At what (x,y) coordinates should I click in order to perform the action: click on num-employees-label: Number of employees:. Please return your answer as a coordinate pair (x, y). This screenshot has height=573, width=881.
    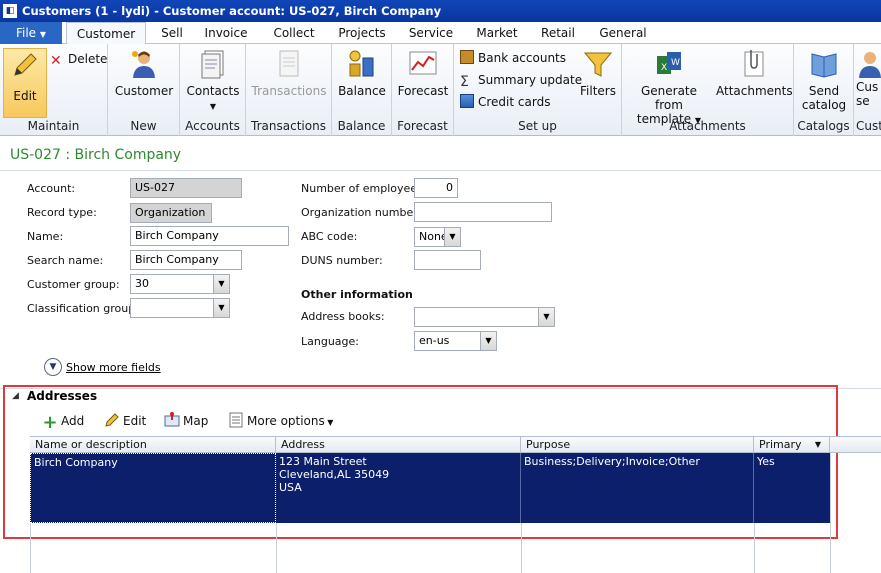
    Looking at the image, I should click on (364, 188).